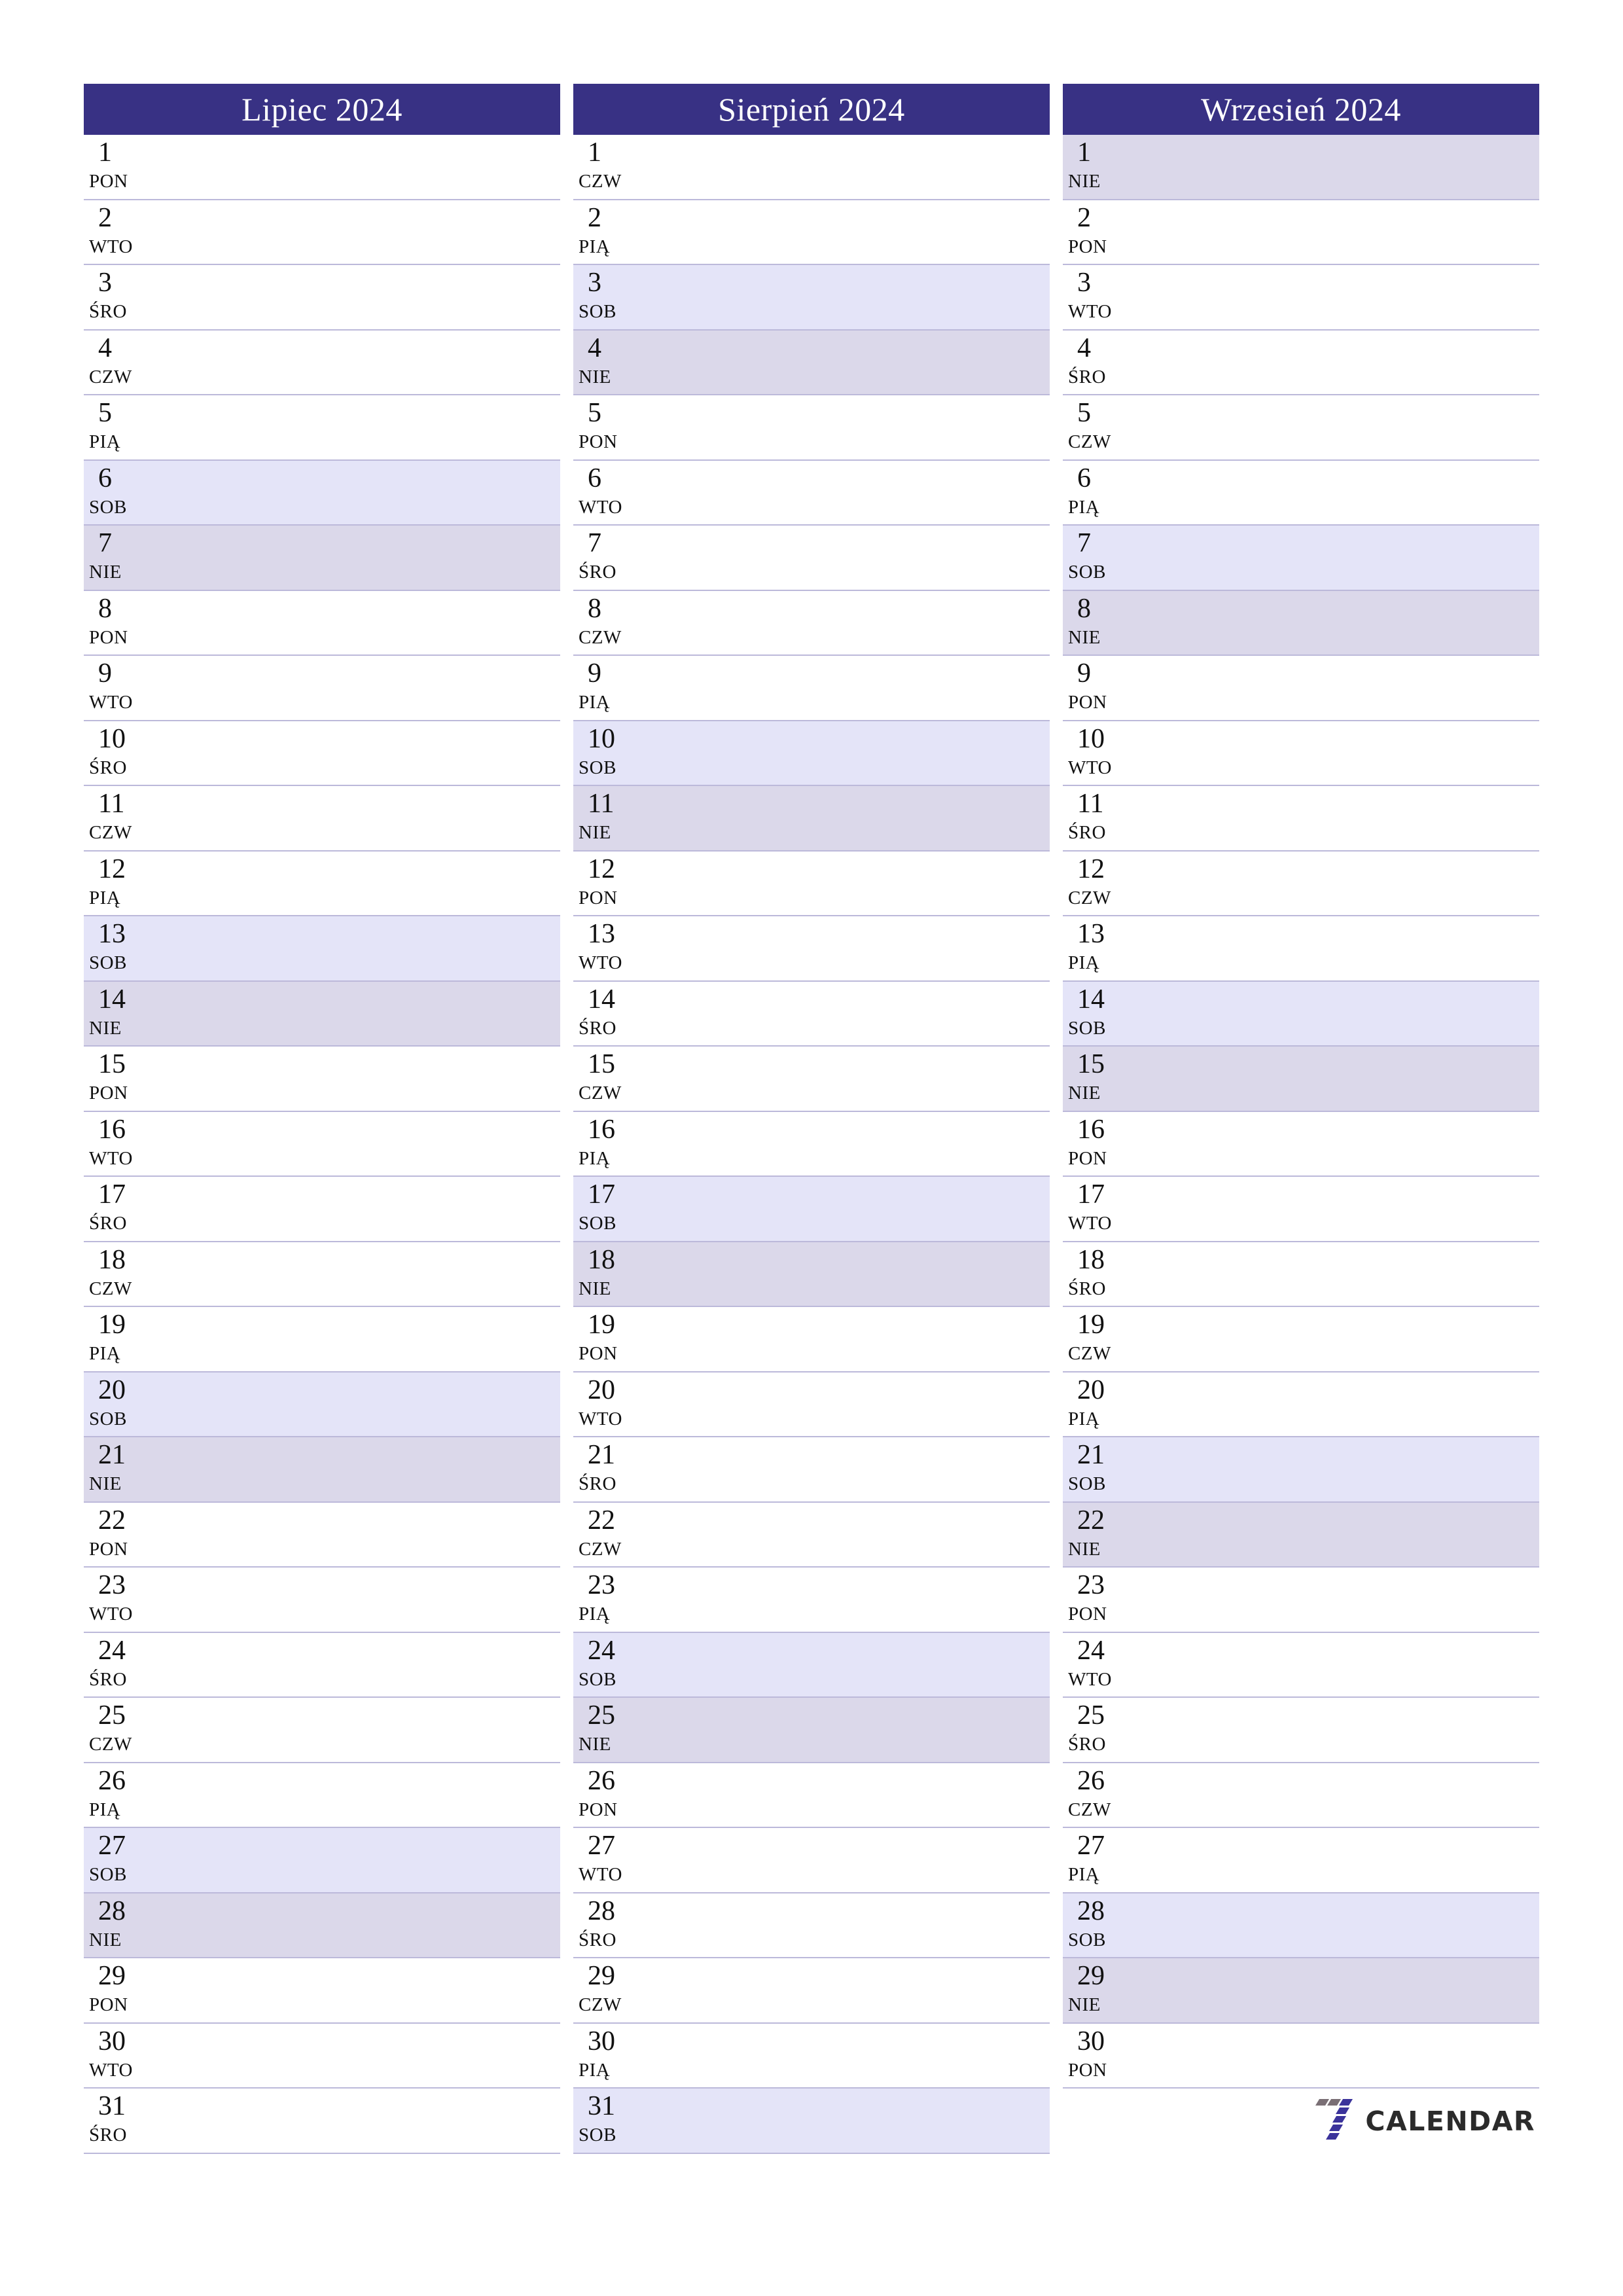 The height and width of the screenshot is (2296, 1623). I want to click on day-row: 15 NIE, so click(1301, 1079).